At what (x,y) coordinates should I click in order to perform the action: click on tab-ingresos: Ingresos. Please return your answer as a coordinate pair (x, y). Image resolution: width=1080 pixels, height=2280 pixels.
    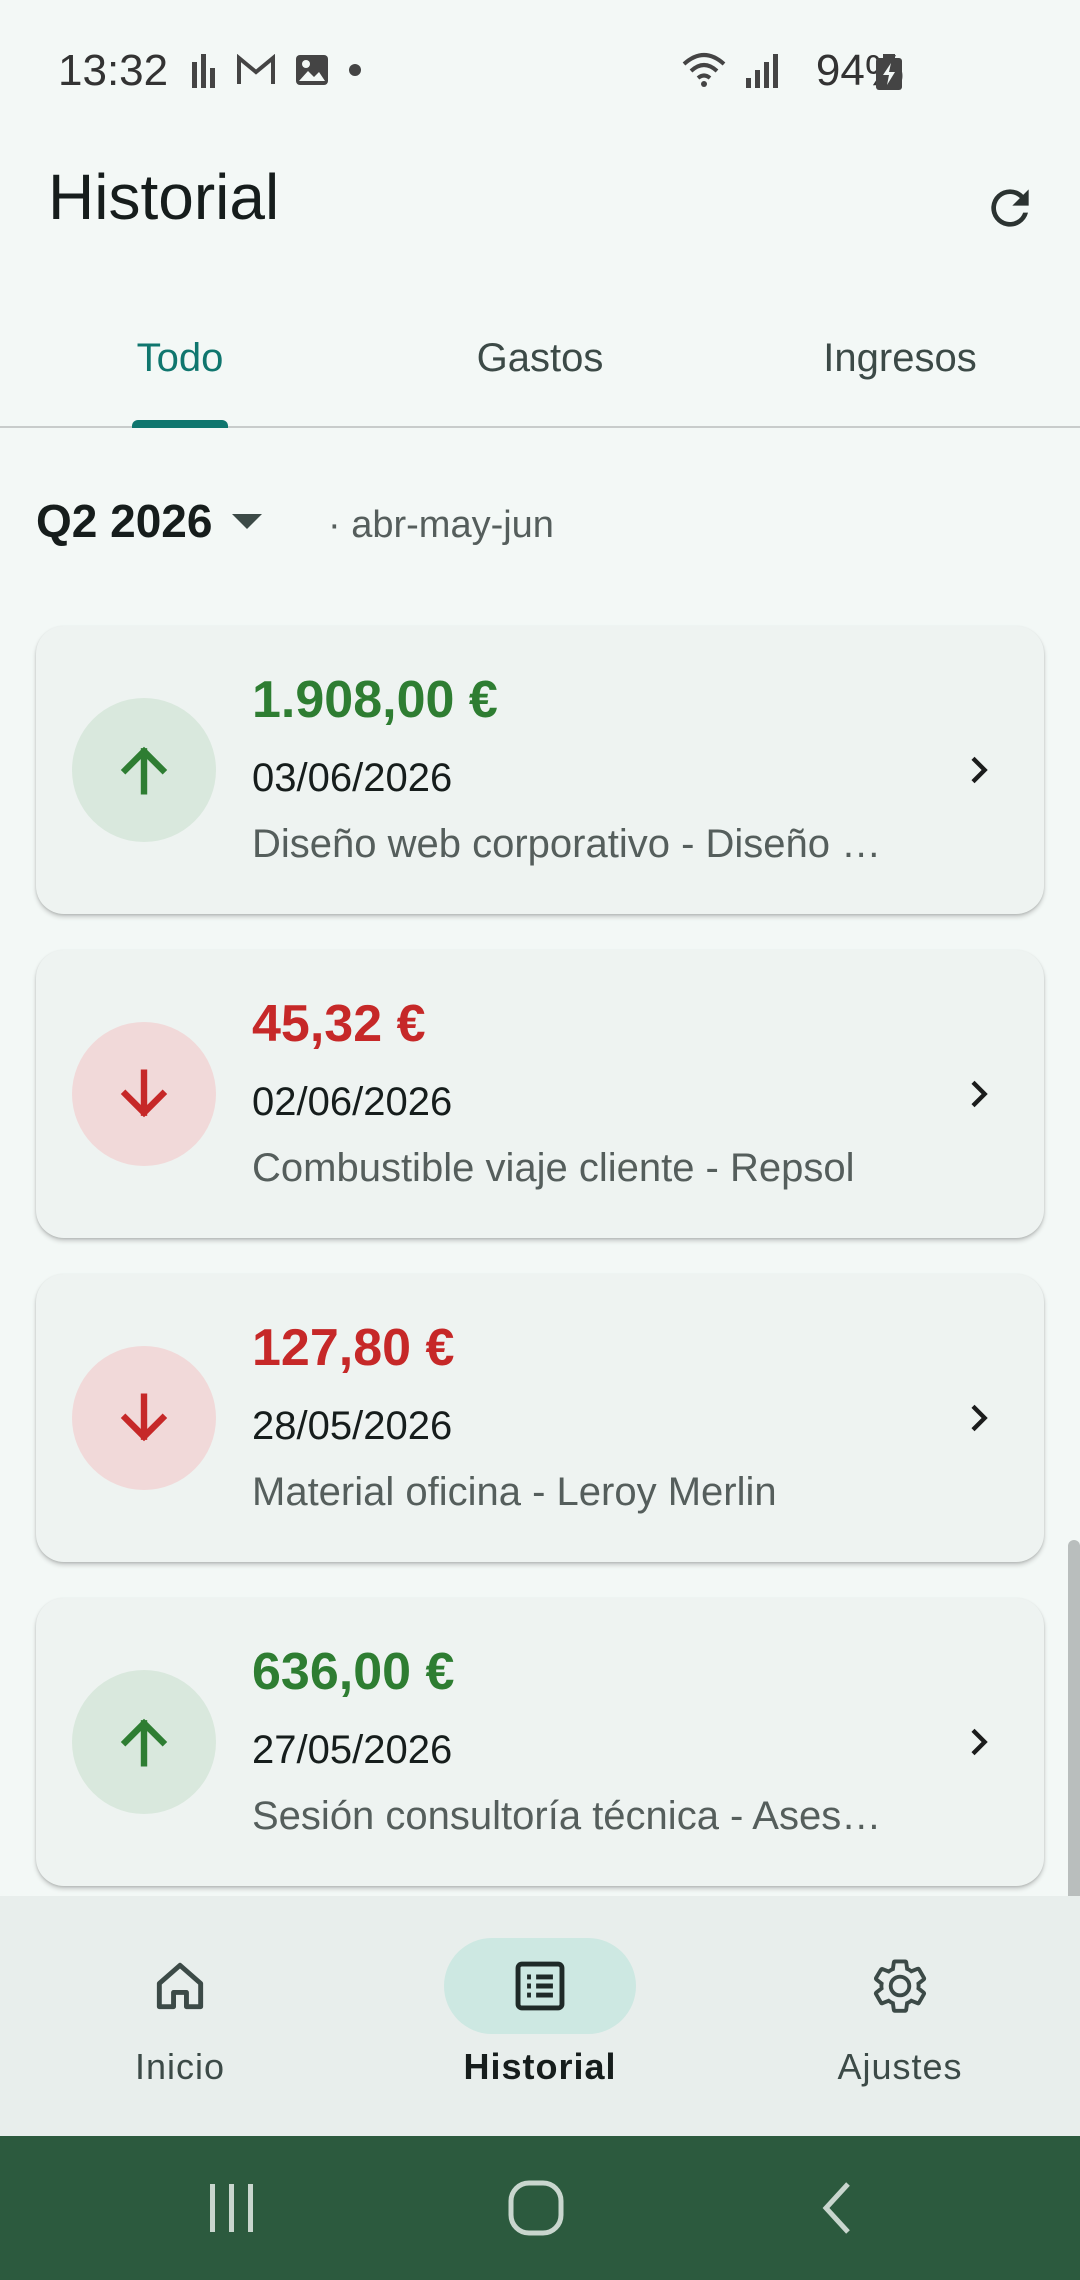
    Looking at the image, I should click on (900, 358).